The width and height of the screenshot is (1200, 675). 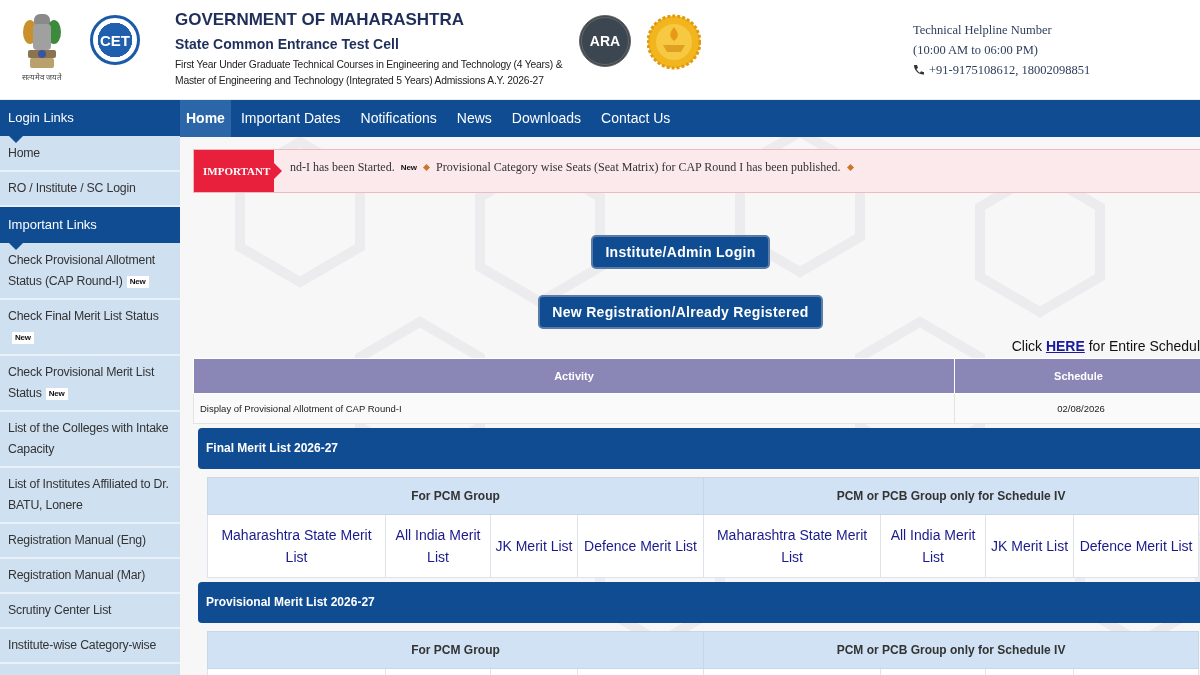 What do you see at coordinates (1077, 408) in the screenshot?
I see `table-cell: 02/08/2026` at bounding box center [1077, 408].